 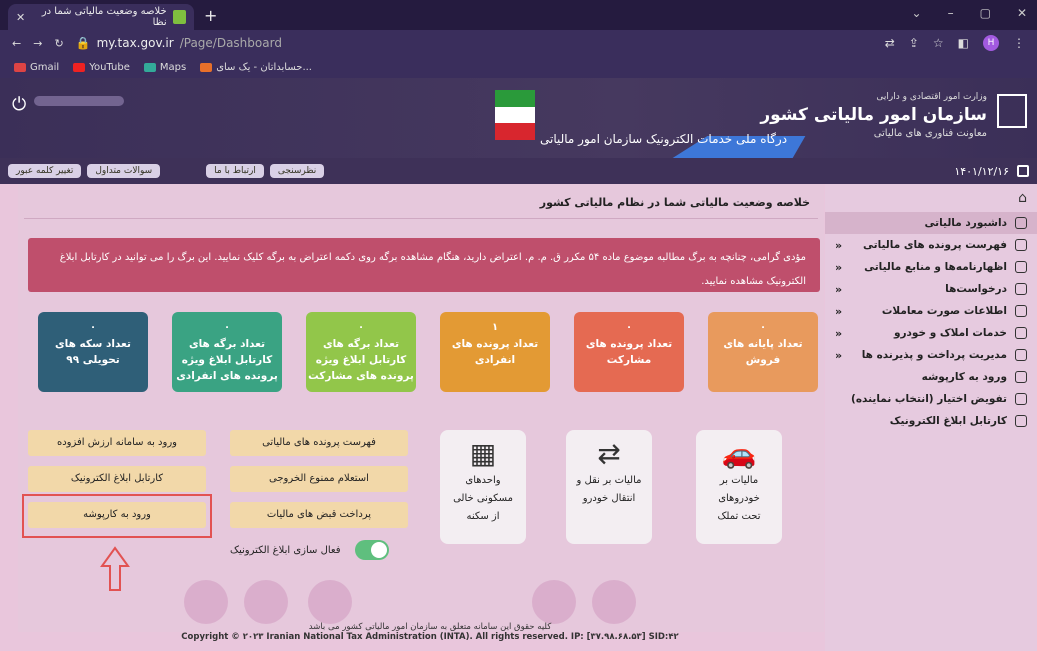 I want to click on highlight-box, so click(x=117, y=516).